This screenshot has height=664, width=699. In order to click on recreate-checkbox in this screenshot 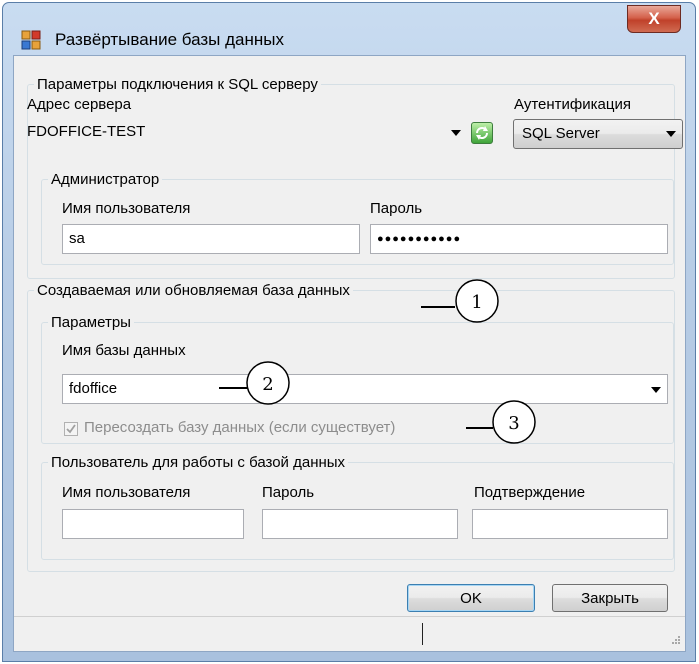, I will do `click(71, 429)`.